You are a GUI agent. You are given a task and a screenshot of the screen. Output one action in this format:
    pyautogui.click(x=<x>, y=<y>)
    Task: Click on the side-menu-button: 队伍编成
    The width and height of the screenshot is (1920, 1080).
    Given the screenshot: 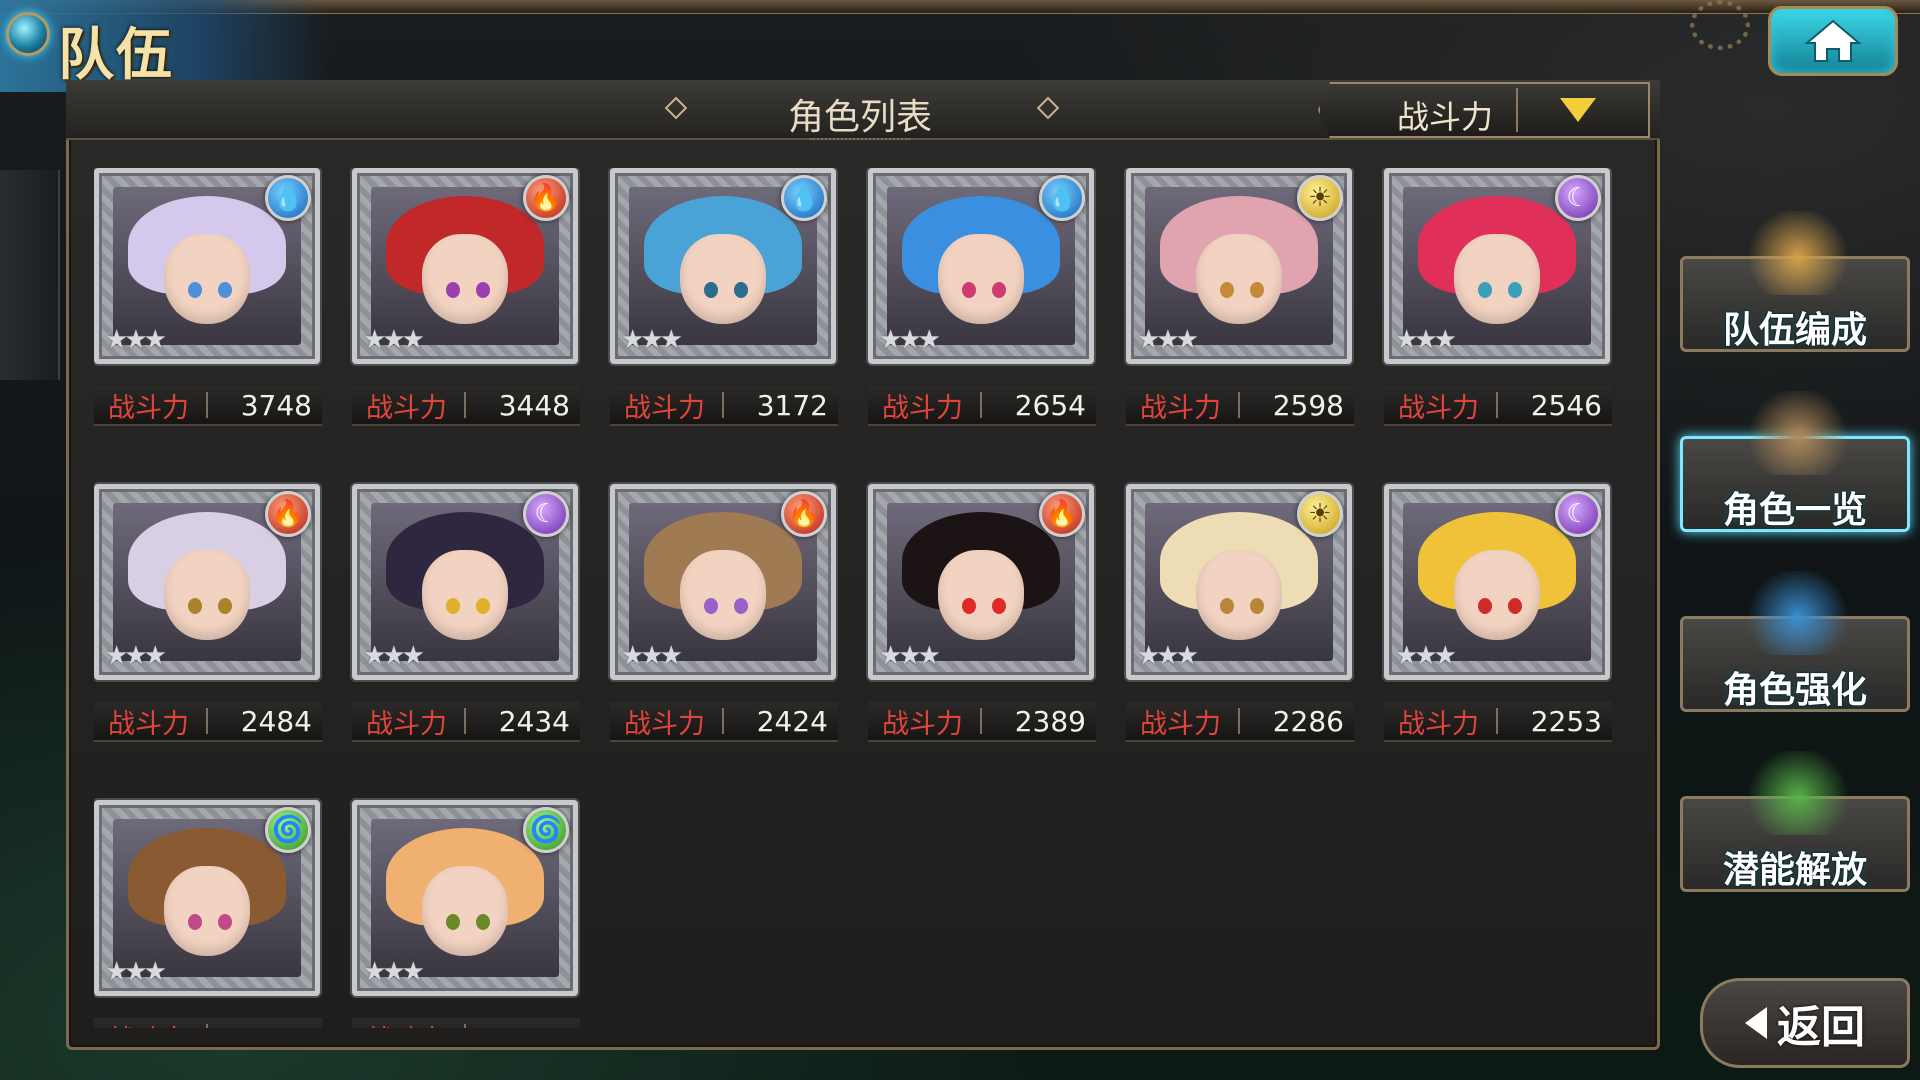 What is the action you would take?
    pyautogui.click(x=1795, y=281)
    